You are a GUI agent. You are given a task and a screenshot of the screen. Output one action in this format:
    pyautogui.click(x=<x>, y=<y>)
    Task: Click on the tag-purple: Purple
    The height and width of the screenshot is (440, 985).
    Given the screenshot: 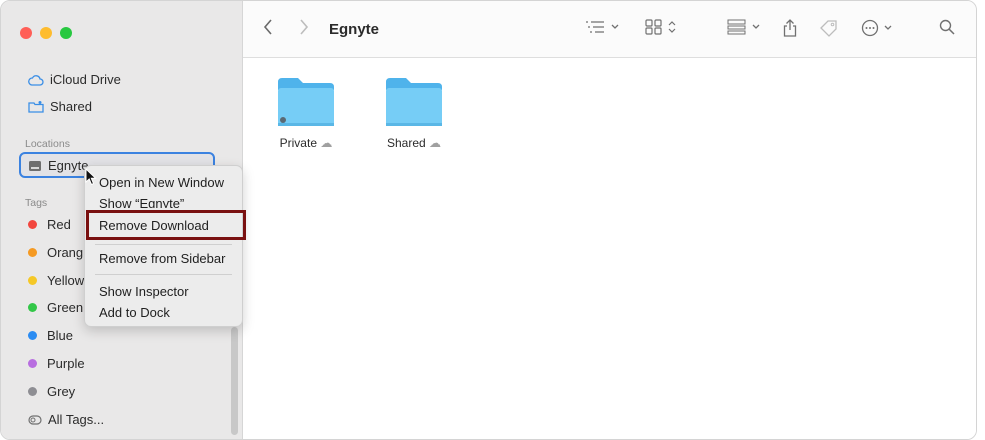 What is the action you would take?
    pyautogui.click(x=56, y=363)
    